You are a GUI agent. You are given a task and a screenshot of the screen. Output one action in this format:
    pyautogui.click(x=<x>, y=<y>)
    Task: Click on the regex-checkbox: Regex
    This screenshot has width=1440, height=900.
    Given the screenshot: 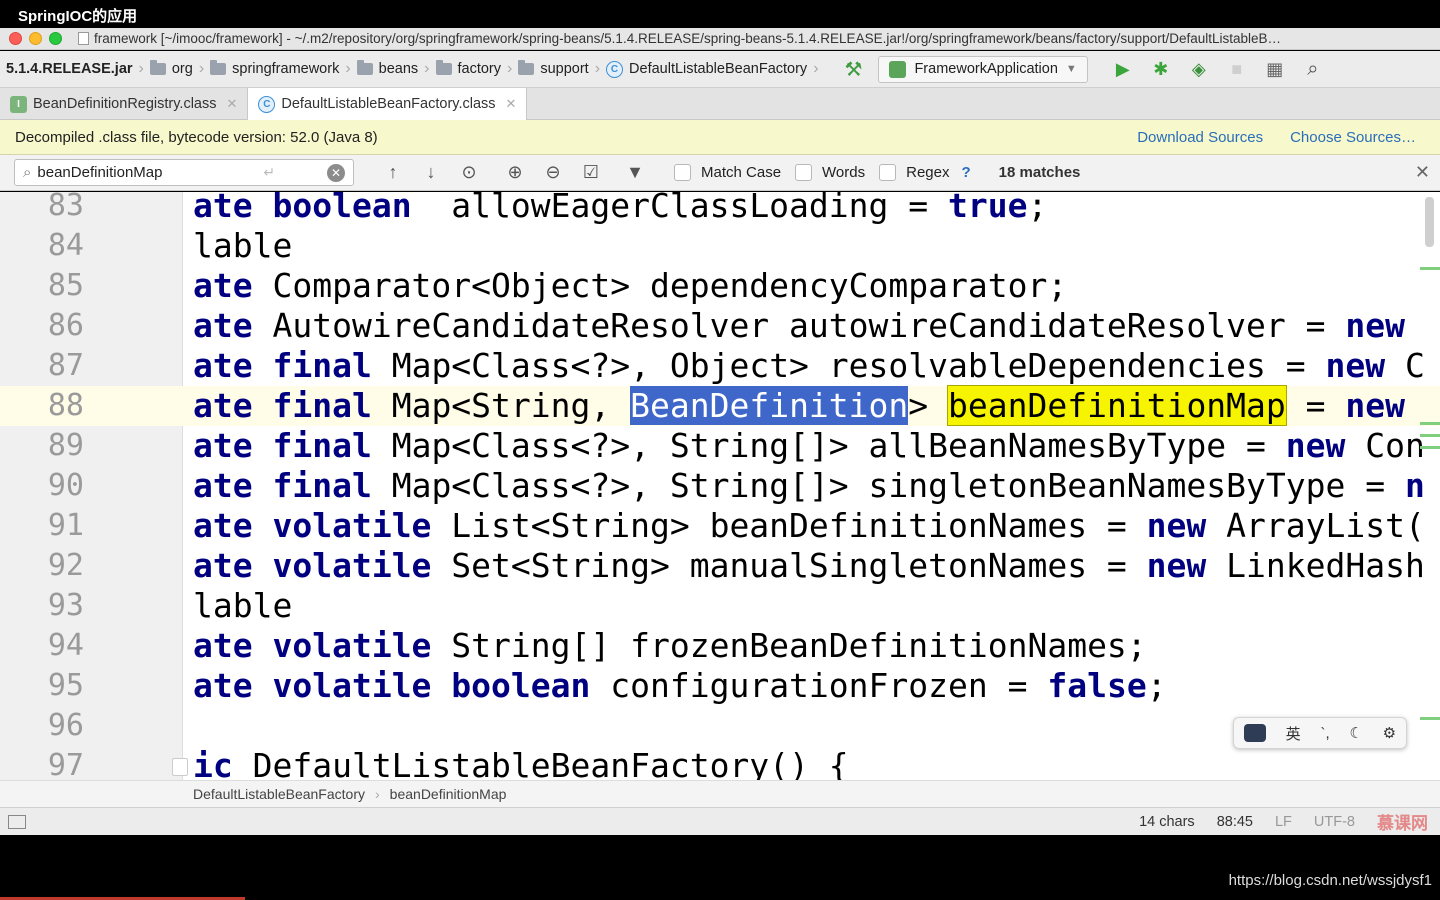 What is the action you would take?
    pyautogui.click(x=914, y=172)
    